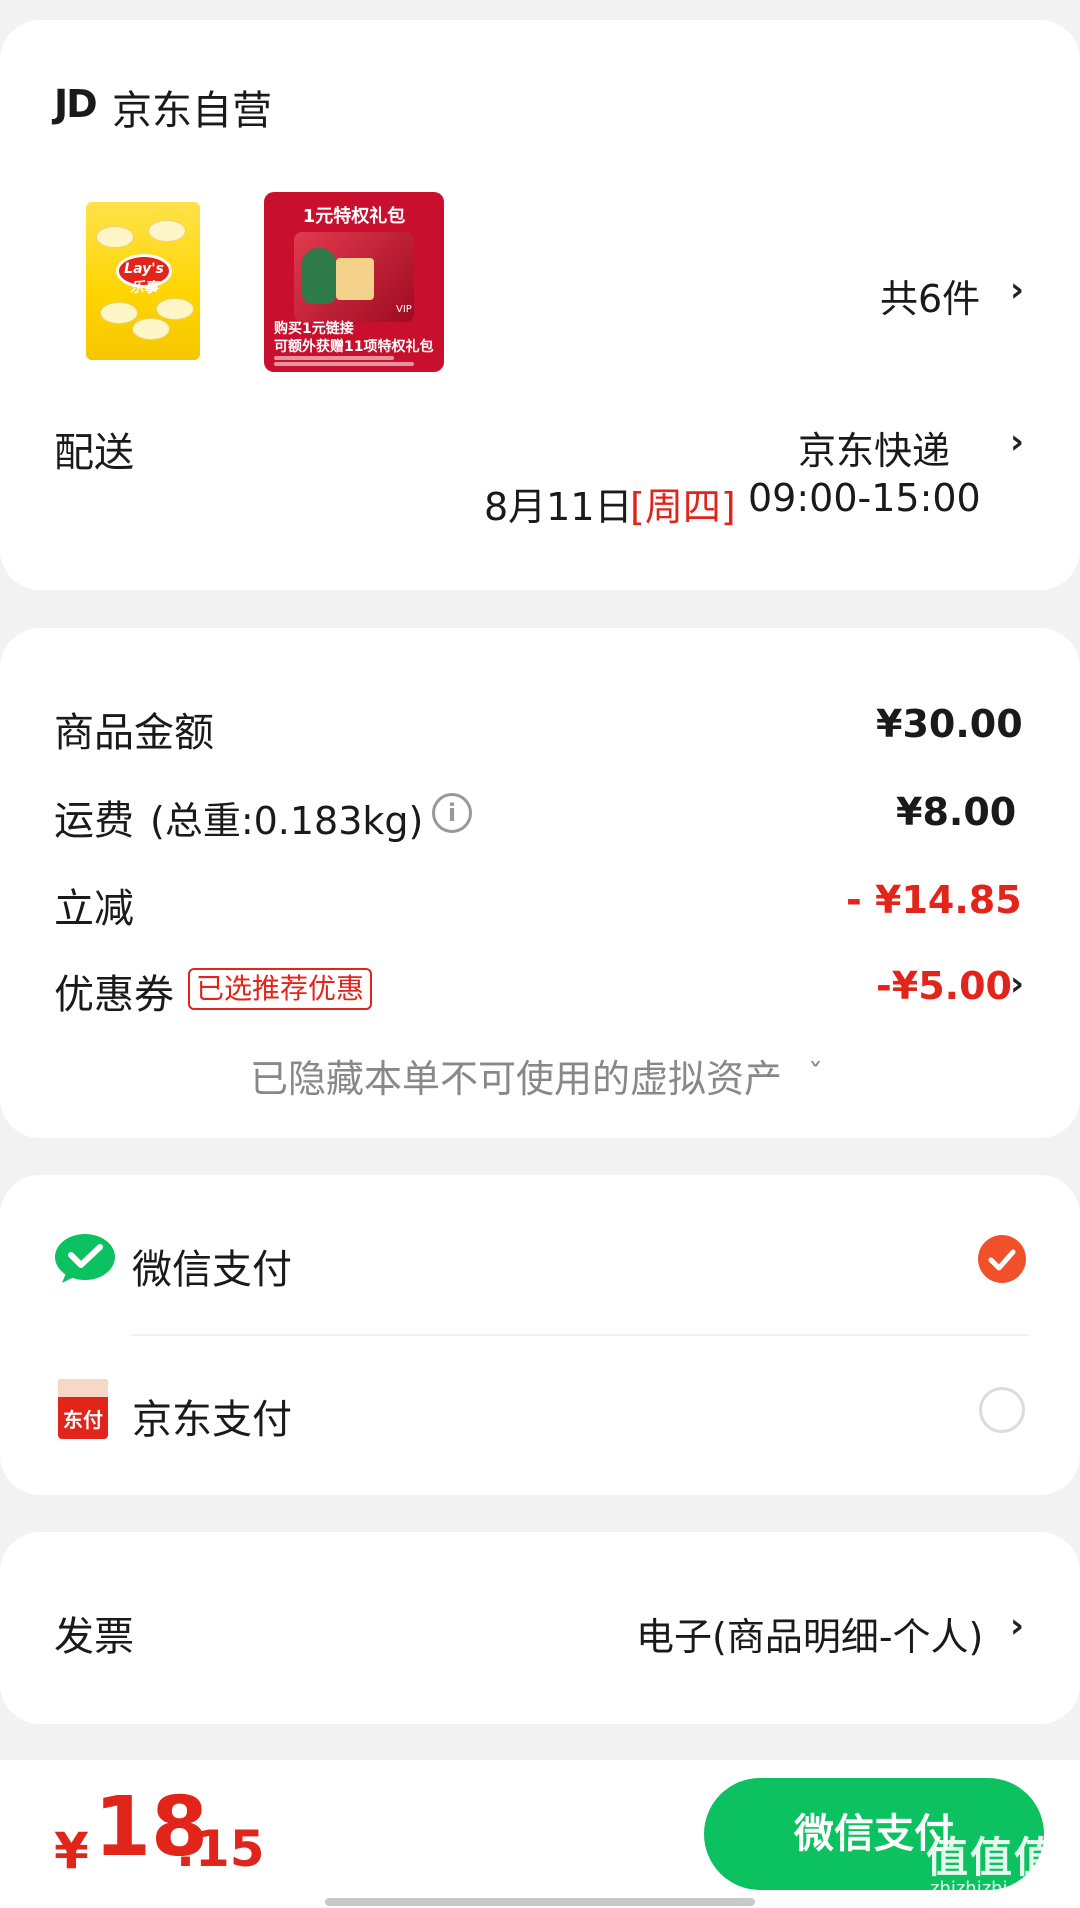 This screenshot has height=1908, width=1080. I want to click on coupon-value: -¥5.00, so click(944, 986).